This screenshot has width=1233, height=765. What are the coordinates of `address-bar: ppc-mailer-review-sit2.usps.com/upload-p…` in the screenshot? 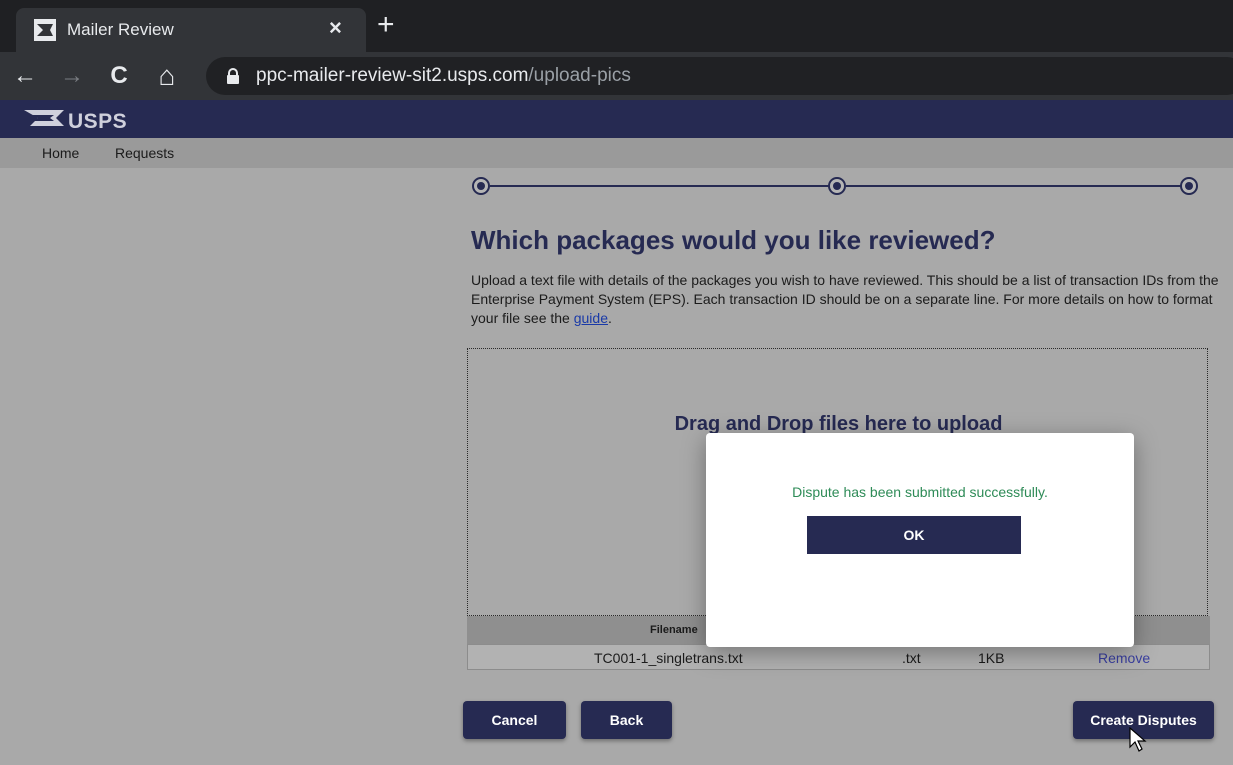 It's located at (719, 76).